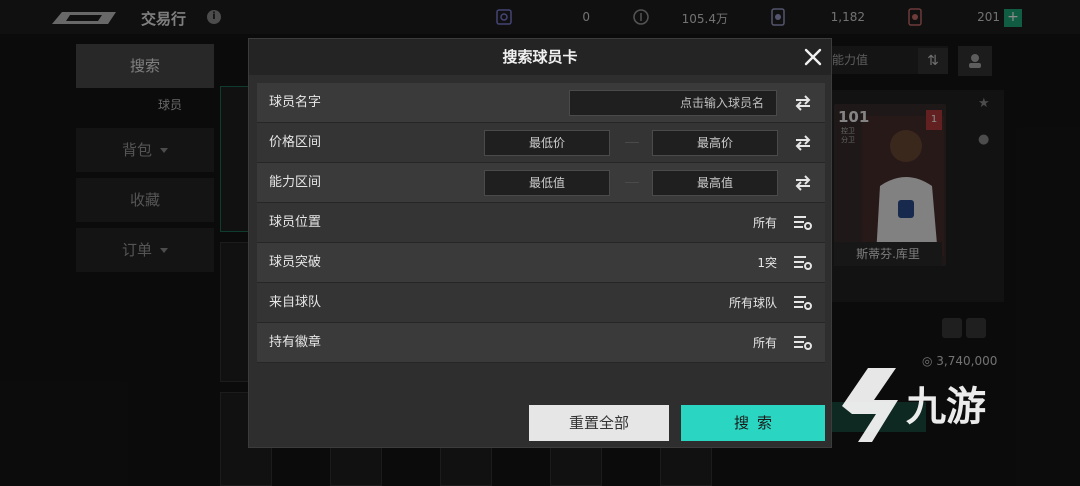 This screenshot has height=486, width=1080. I want to click on team-value: 所有球队, so click(752, 303).